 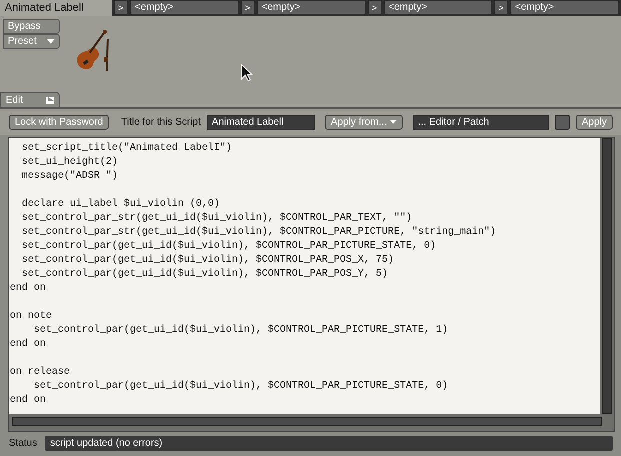 I want to click on code-line: message("ADSR "), so click(x=70, y=177).